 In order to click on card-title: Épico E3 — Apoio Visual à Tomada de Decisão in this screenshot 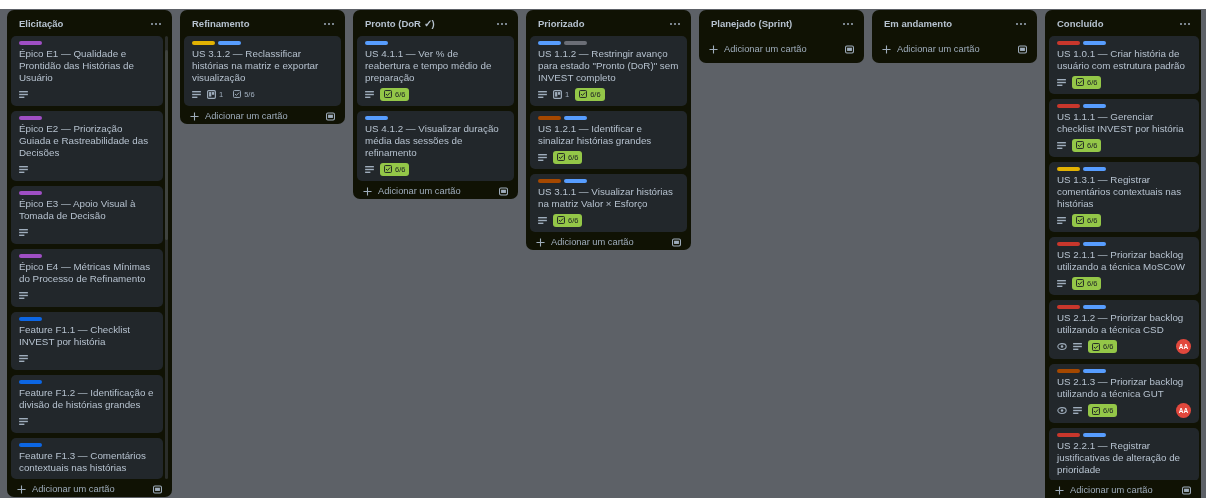, I will do `click(78, 210)`.